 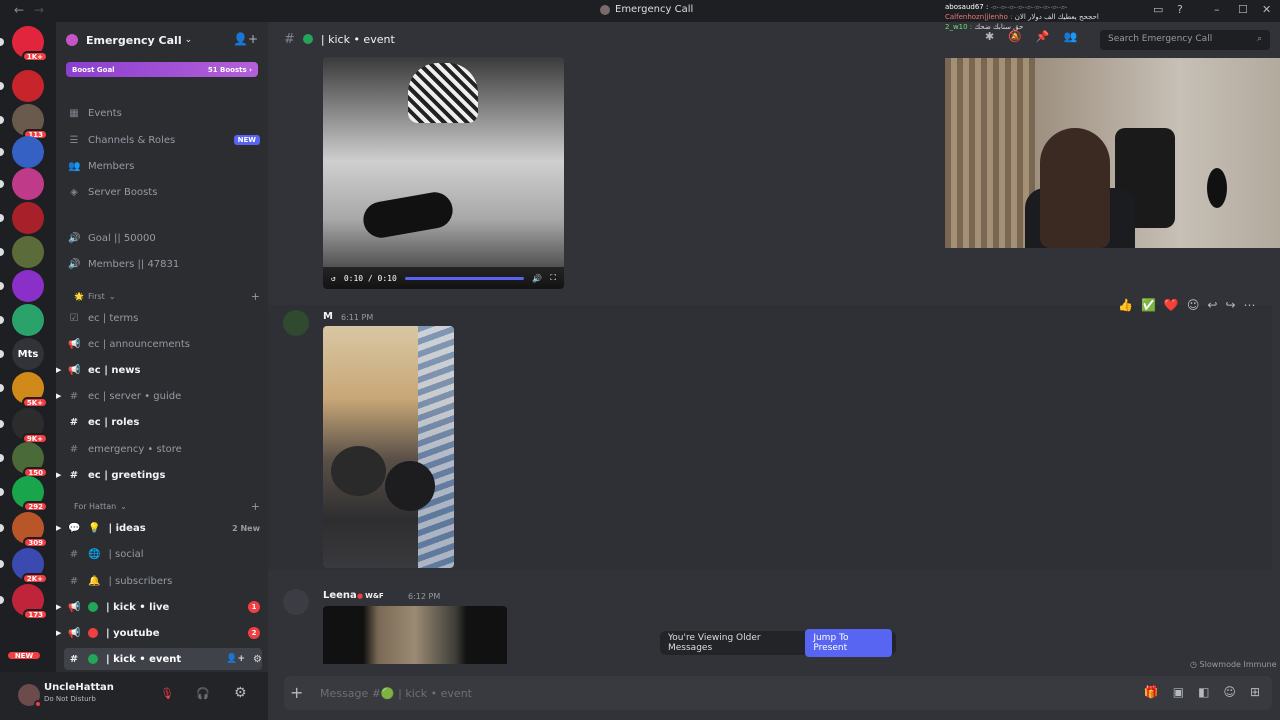 I want to click on forward-arrow-icon: →, so click(x=39, y=10).